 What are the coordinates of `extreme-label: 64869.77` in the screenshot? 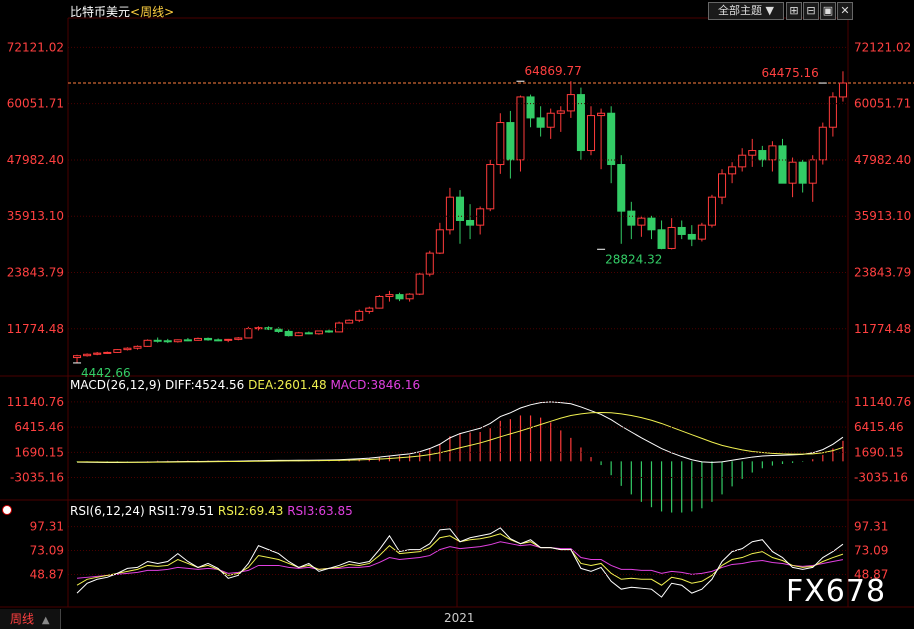 It's located at (552, 71).